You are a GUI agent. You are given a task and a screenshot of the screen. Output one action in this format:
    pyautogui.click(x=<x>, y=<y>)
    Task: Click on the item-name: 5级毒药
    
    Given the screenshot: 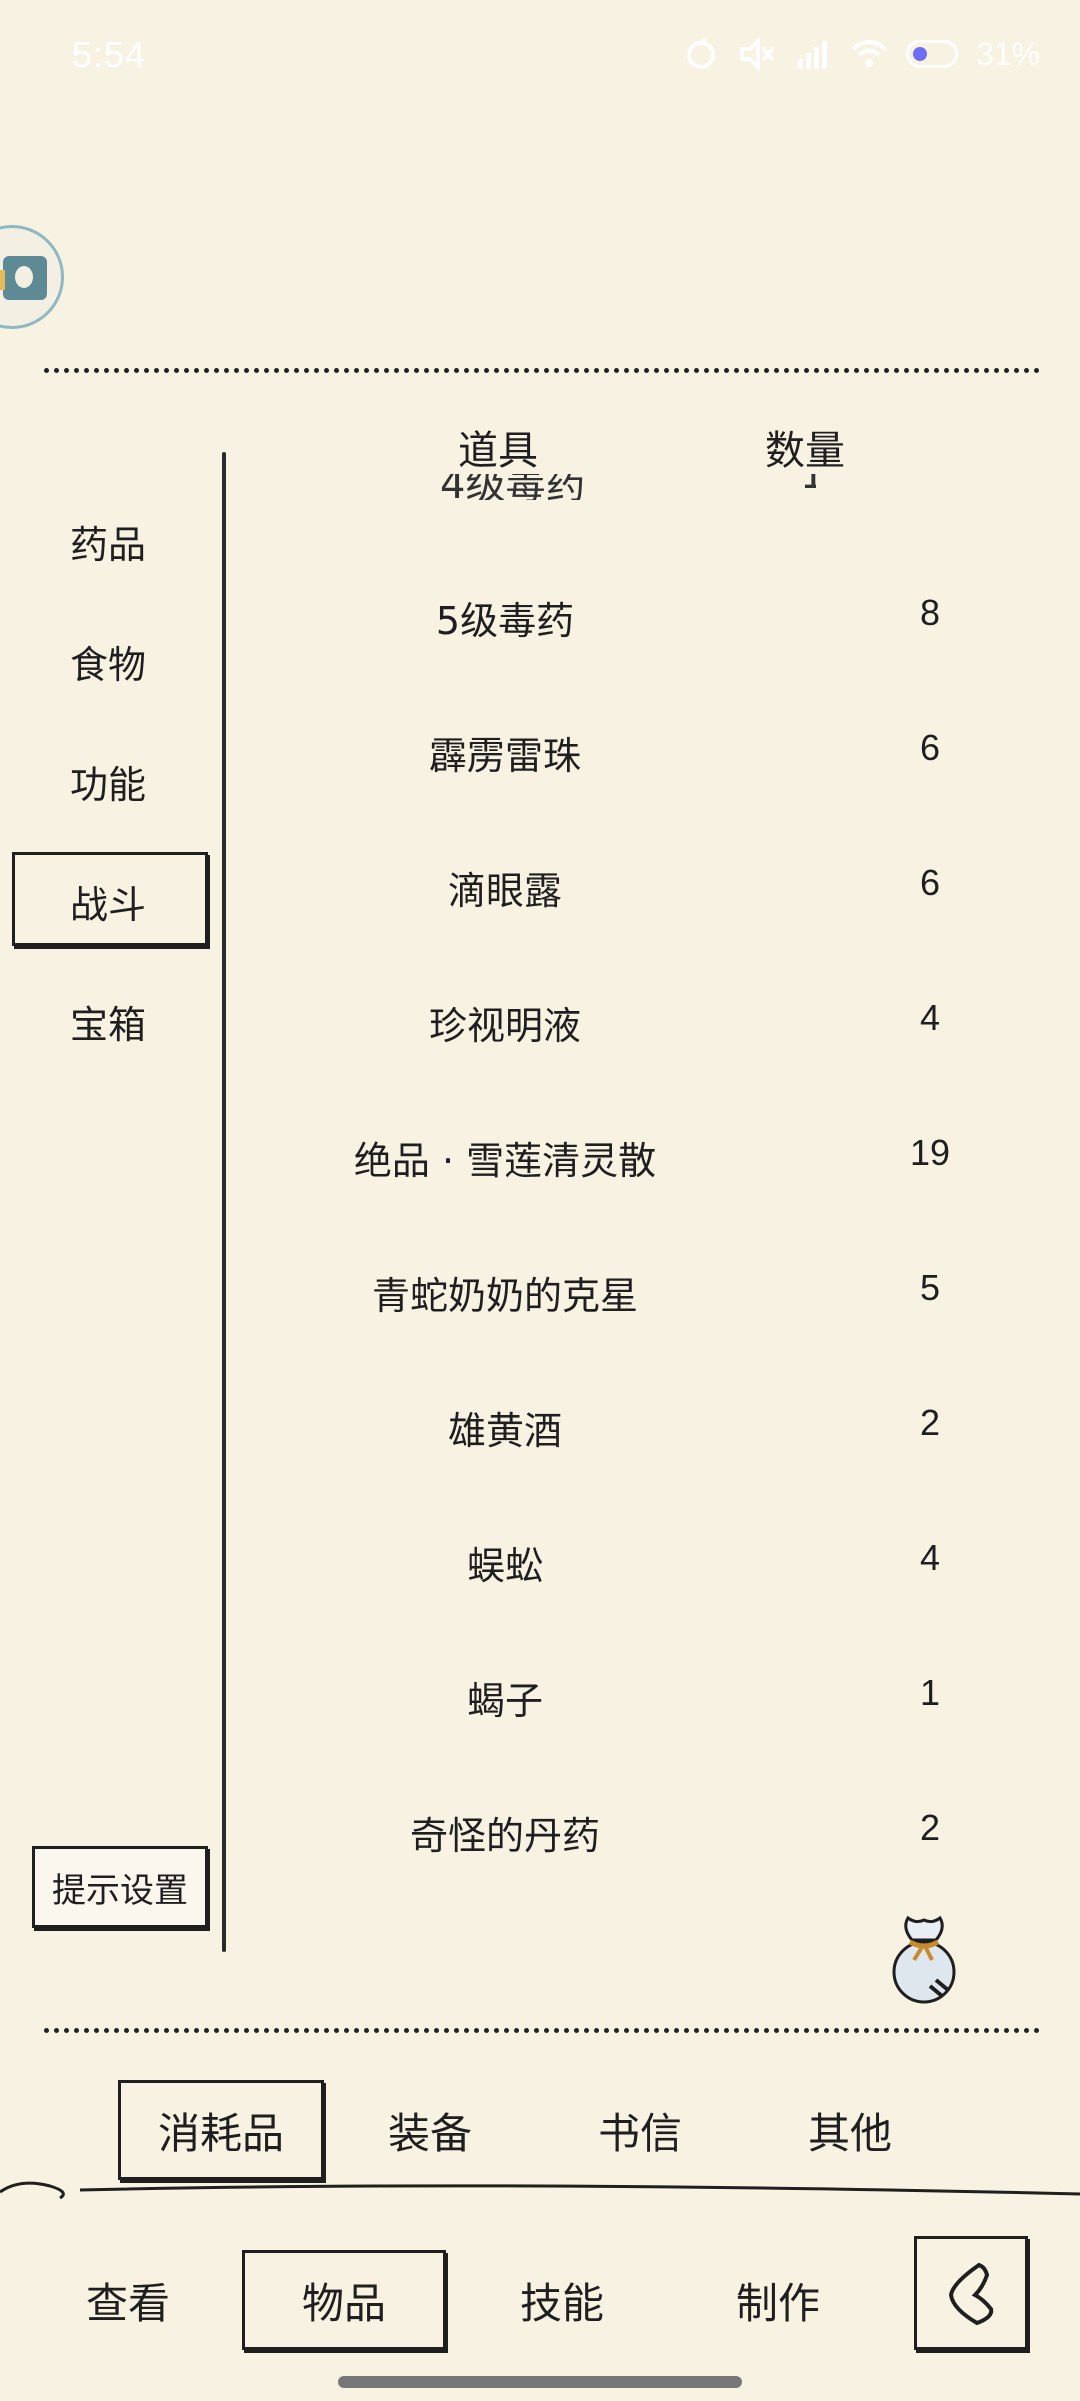 What is the action you would take?
    pyautogui.click(x=505, y=621)
    